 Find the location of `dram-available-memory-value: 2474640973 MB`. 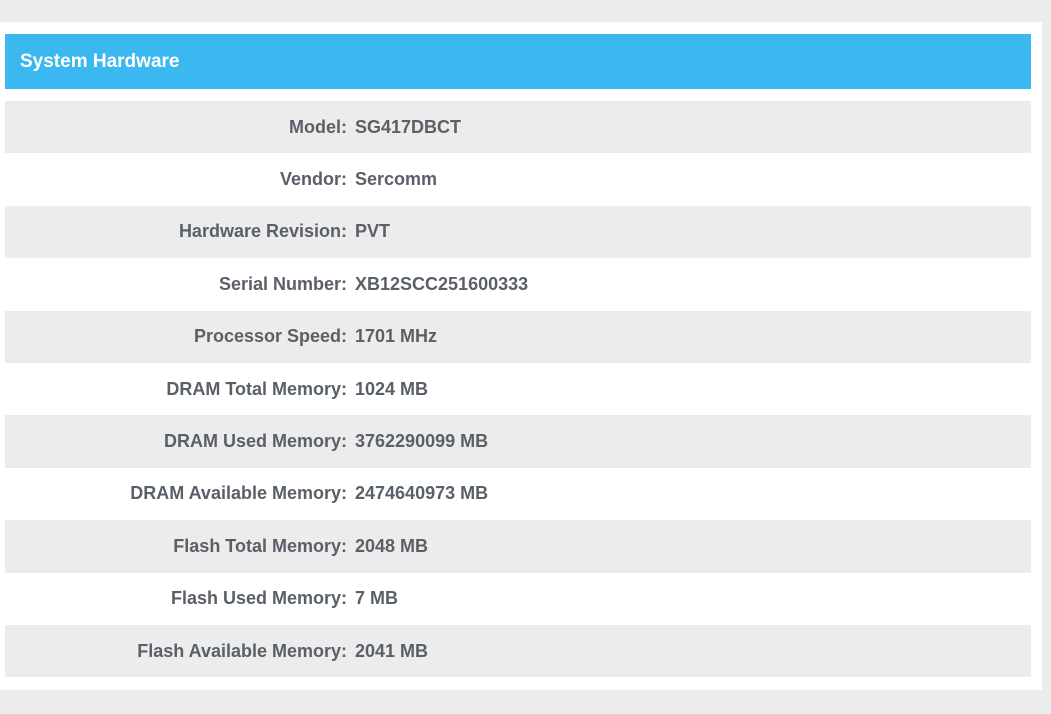

dram-available-memory-value: 2474640973 MB is located at coordinates (422, 493).